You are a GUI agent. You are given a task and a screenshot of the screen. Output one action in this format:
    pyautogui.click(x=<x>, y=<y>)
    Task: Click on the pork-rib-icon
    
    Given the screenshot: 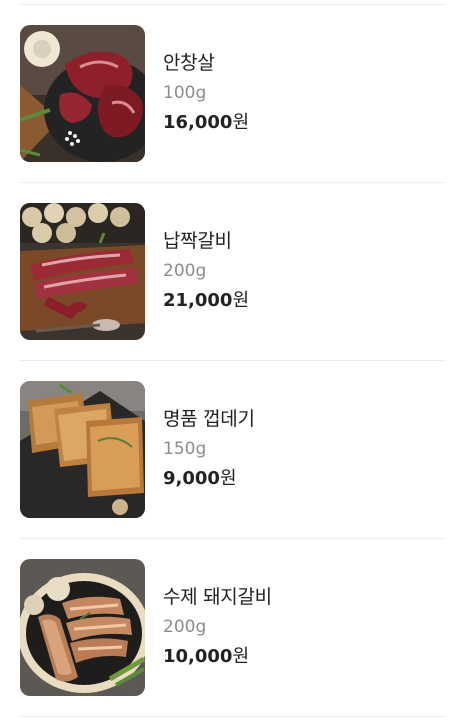 What is the action you would take?
    pyautogui.click(x=82, y=627)
    